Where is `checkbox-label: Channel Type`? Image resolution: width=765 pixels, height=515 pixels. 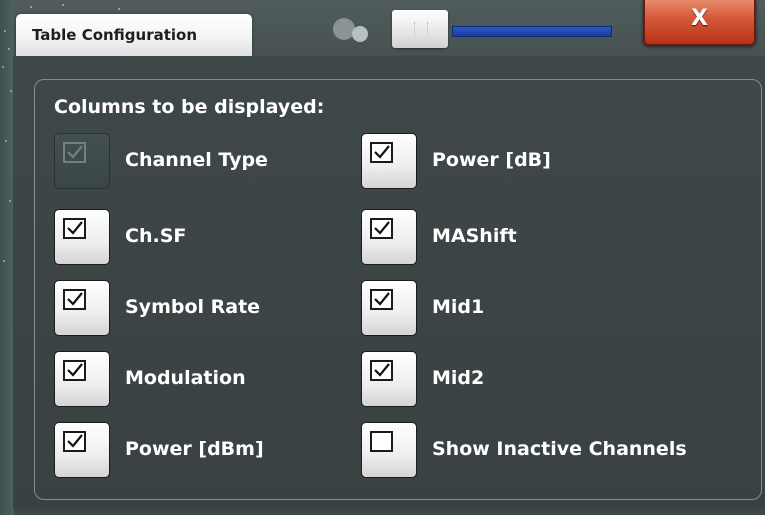
checkbox-label: Channel Type is located at coordinates (196, 160).